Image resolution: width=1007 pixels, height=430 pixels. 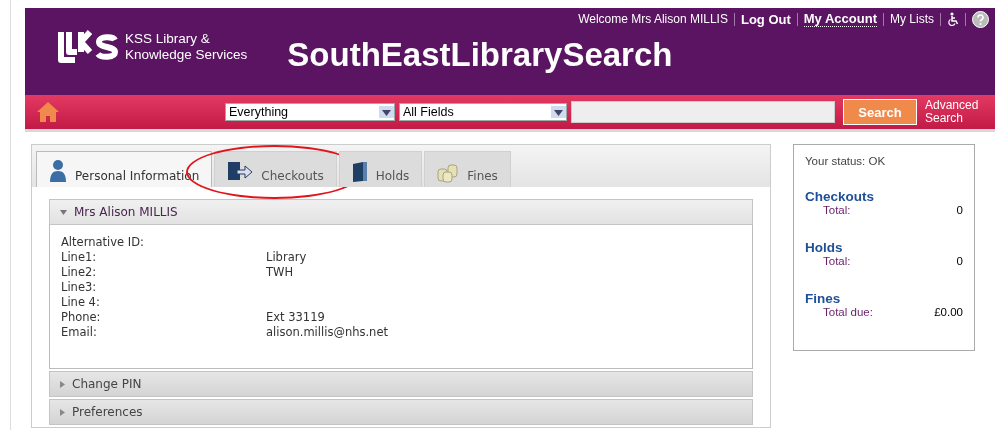 What do you see at coordinates (280, 272) in the screenshot?
I see `field-value: TWH` at bounding box center [280, 272].